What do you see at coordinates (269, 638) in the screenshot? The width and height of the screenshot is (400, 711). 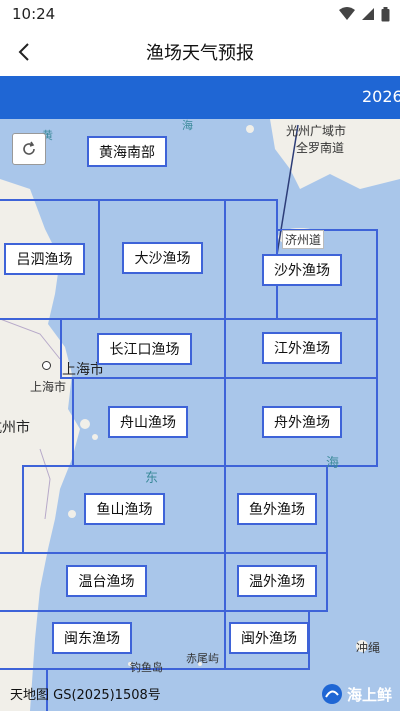 I see `zone-label-minwai: 闽外渔场` at bounding box center [269, 638].